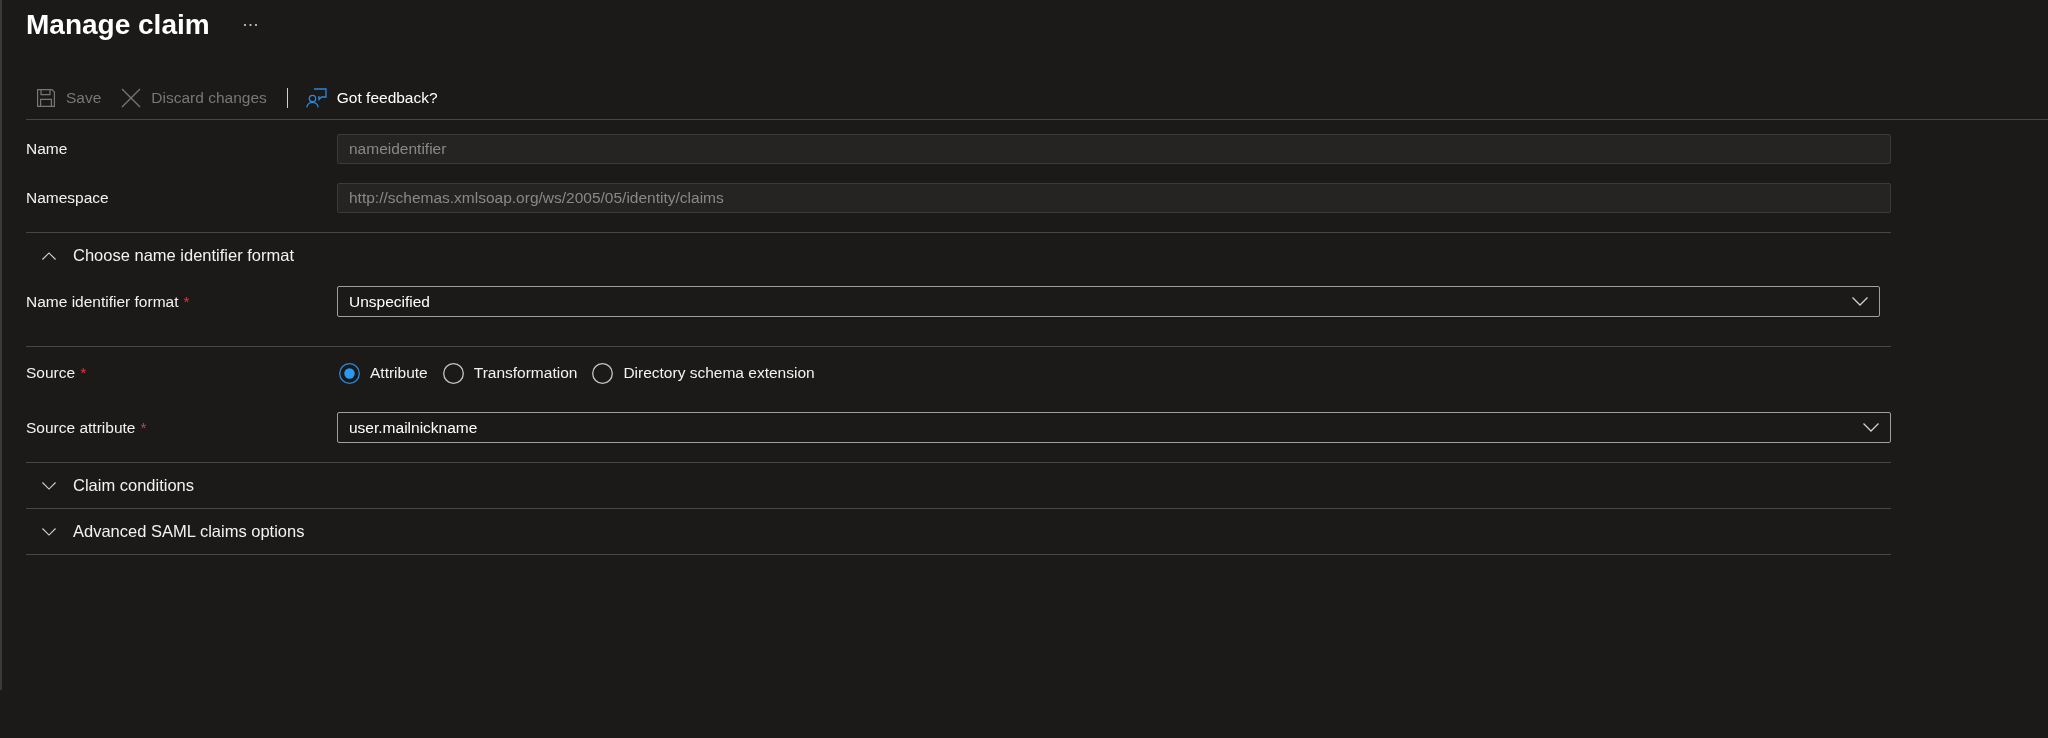 This screenshot has height=738, width=2048. What do you see at coordinates (118, 25) in the screenshot?
I see `page-title: Manage claim` at bounding box center [118, 25].